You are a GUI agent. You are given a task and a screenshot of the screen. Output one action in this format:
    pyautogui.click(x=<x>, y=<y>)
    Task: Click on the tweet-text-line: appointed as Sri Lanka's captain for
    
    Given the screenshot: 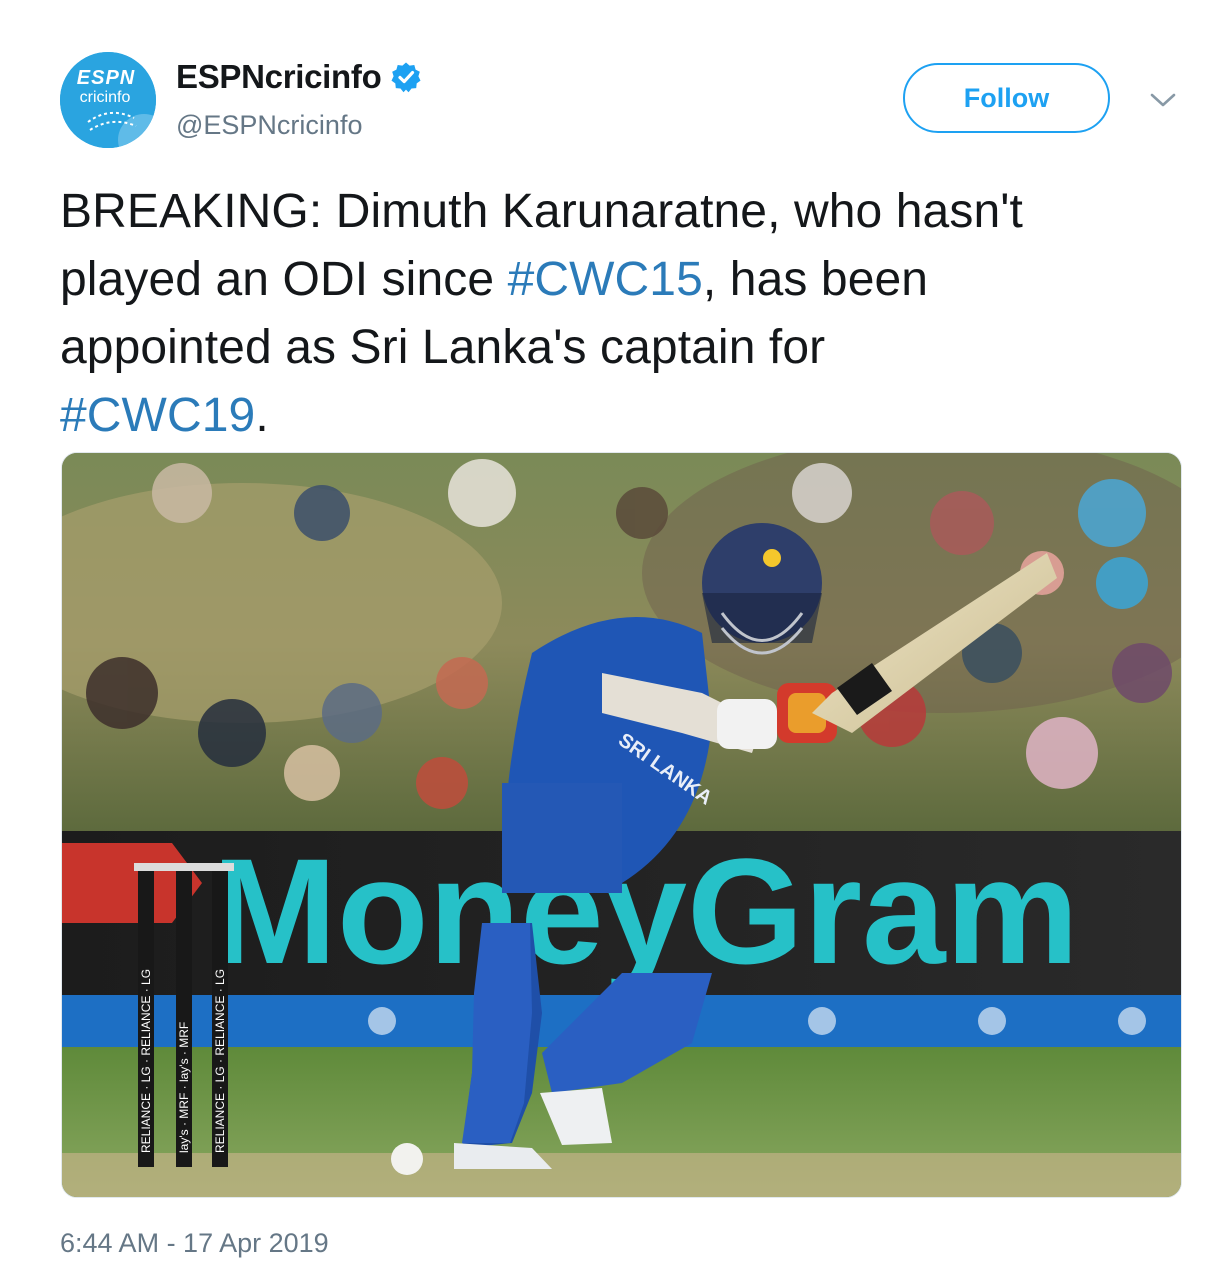 What is the action you would take?
    pyautogui.click(x=620, y=348)
    